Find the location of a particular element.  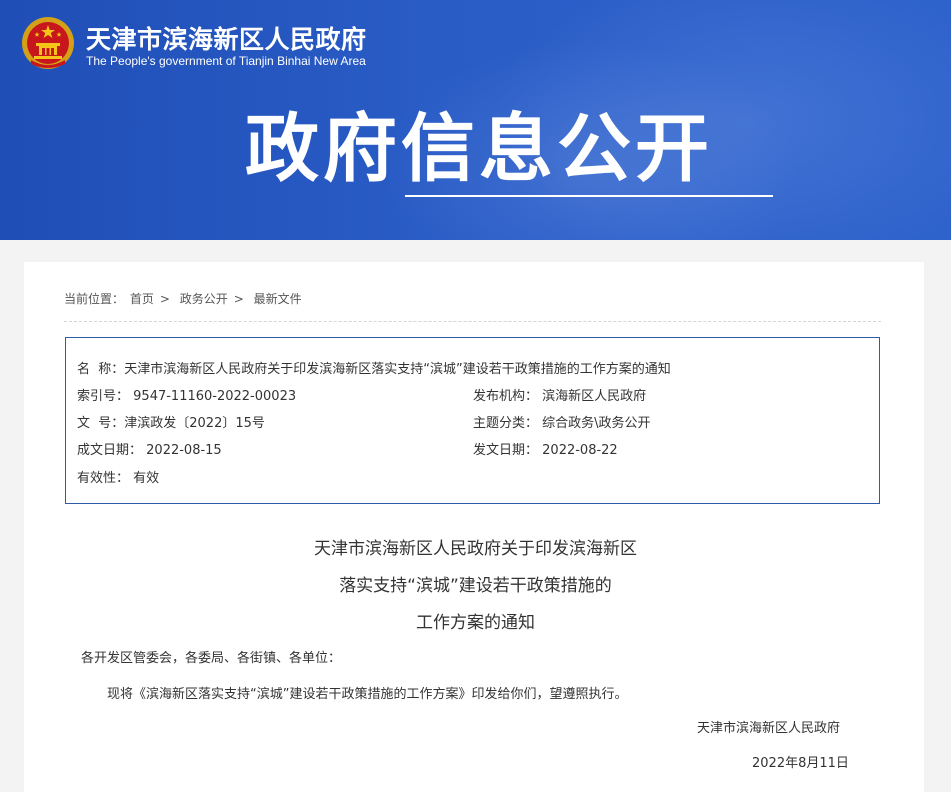

meta-publisher: 发布机构： 滨海新区人民政府 is located at coordinates (559, 394).